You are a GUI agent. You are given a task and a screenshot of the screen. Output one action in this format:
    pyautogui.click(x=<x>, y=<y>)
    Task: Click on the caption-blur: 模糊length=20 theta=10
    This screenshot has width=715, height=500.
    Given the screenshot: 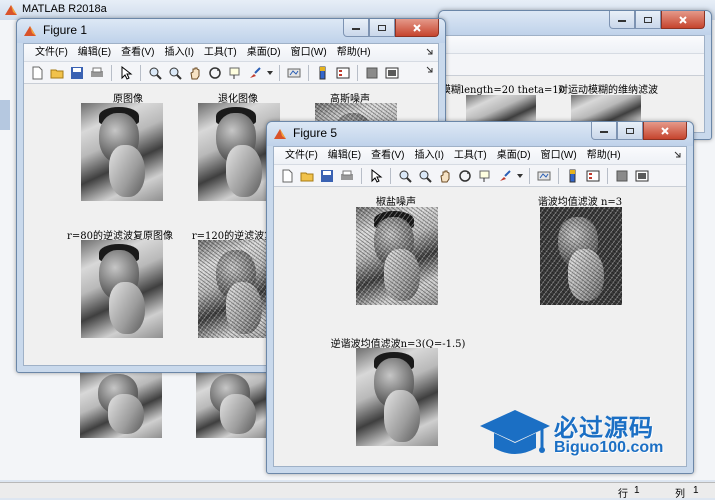 What is the action you would take?
    pyautogui.click(x=503, y=90)
    